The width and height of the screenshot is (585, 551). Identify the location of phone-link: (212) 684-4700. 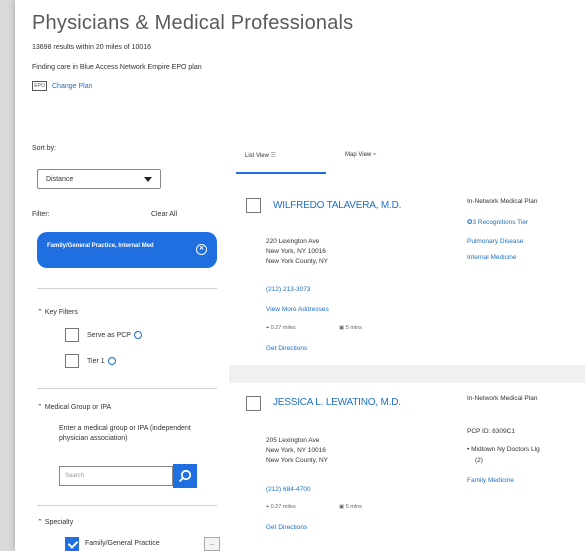
(288, 489).